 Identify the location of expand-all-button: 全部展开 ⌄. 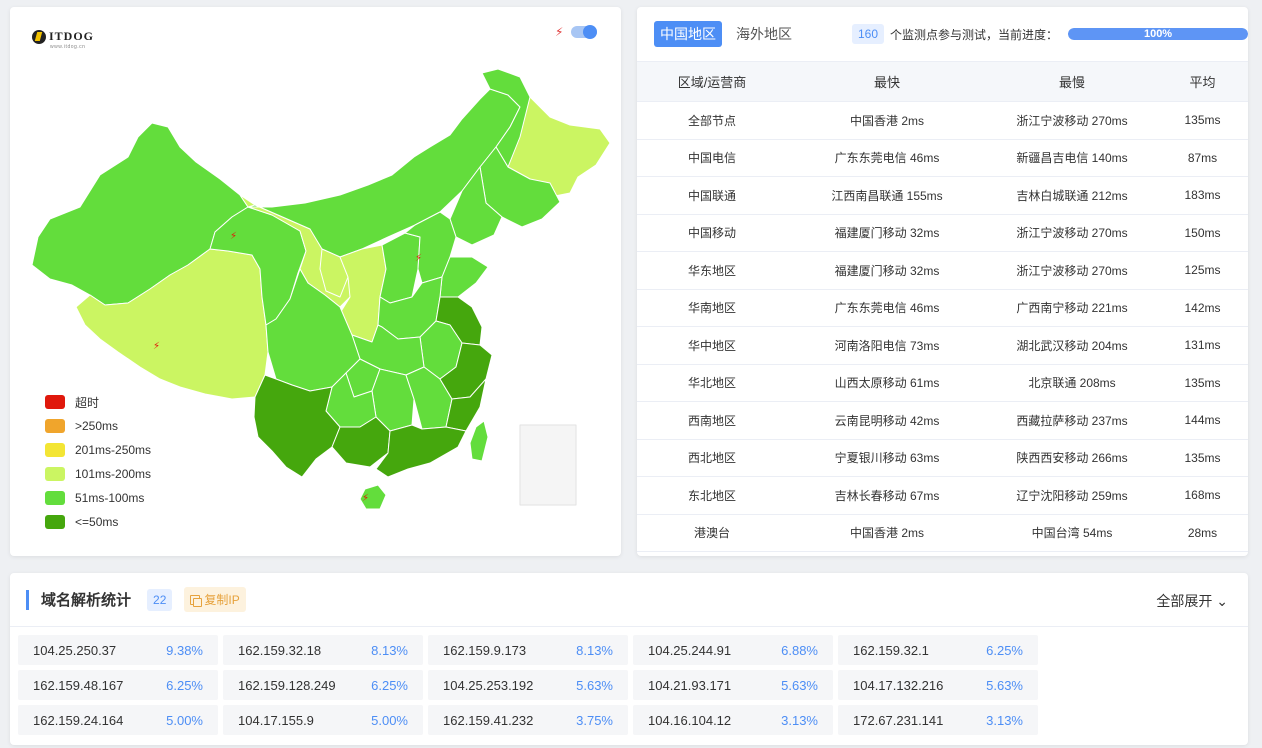
(1192, 601).